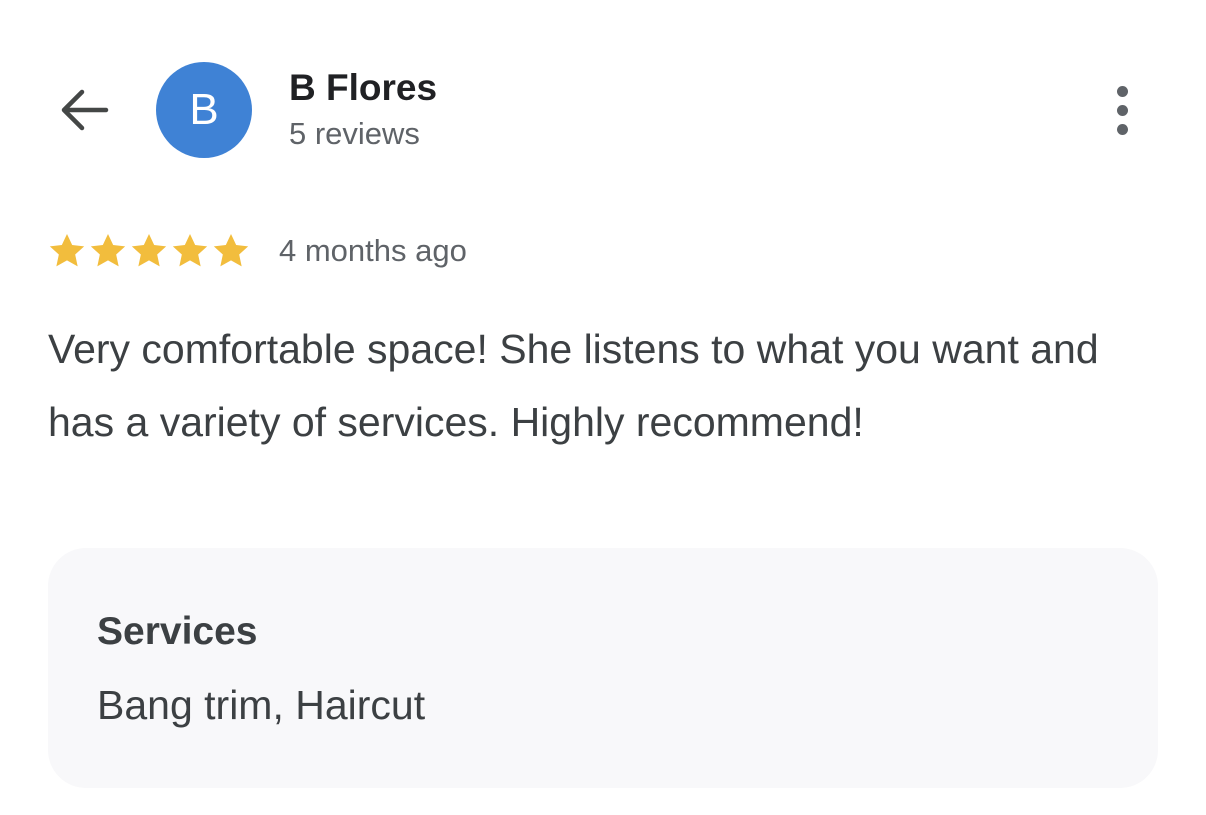  Describe the element at coordinates (354, 133) in the screenshot. I see `review-count: 5 reviews` at that location.